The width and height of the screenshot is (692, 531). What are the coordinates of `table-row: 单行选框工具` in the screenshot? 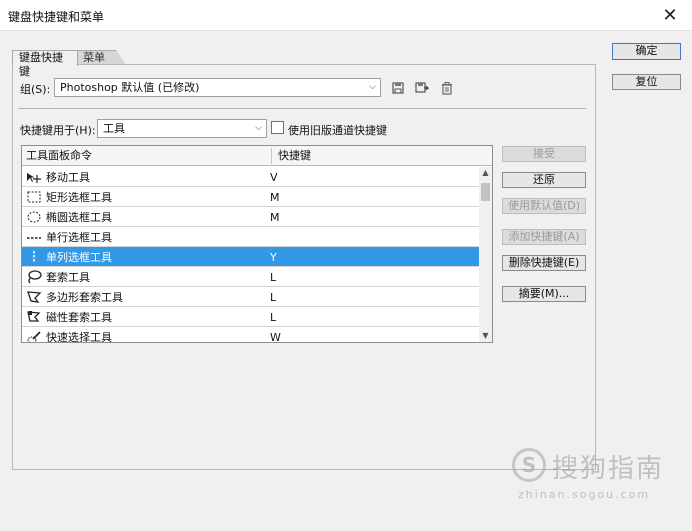 It's located at (250, 237).